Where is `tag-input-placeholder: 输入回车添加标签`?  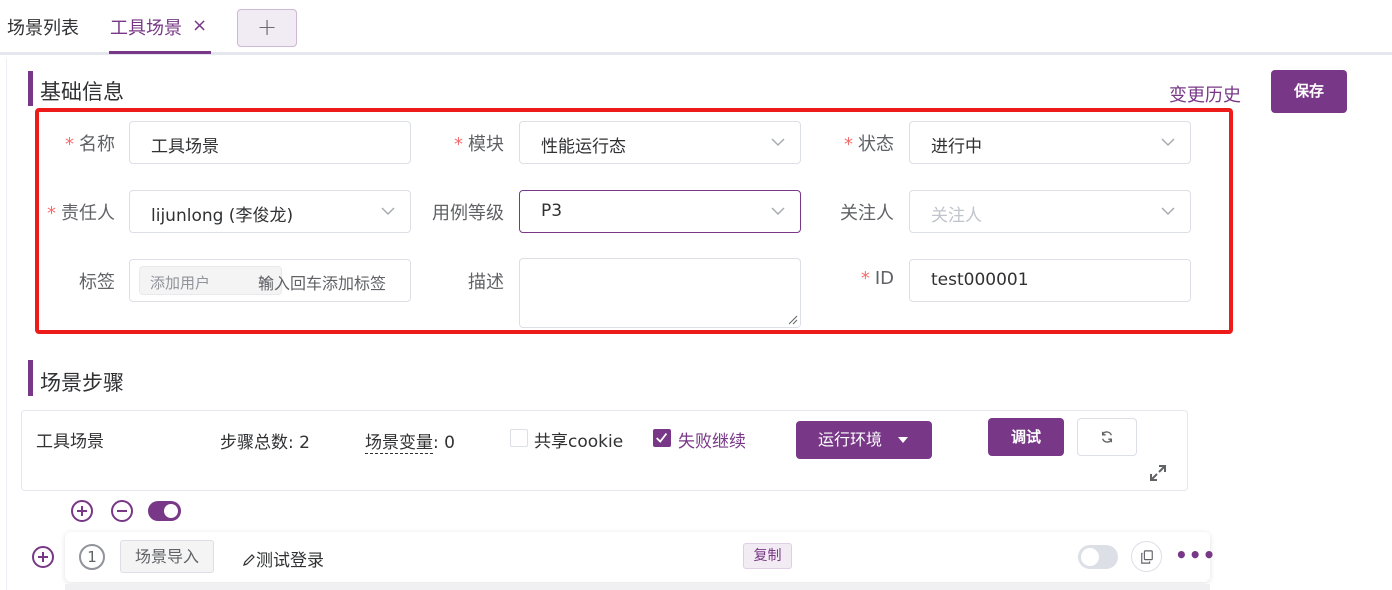 tag-input-placeholder: 输入回车添加标签 is located at coordinates (322, 283).